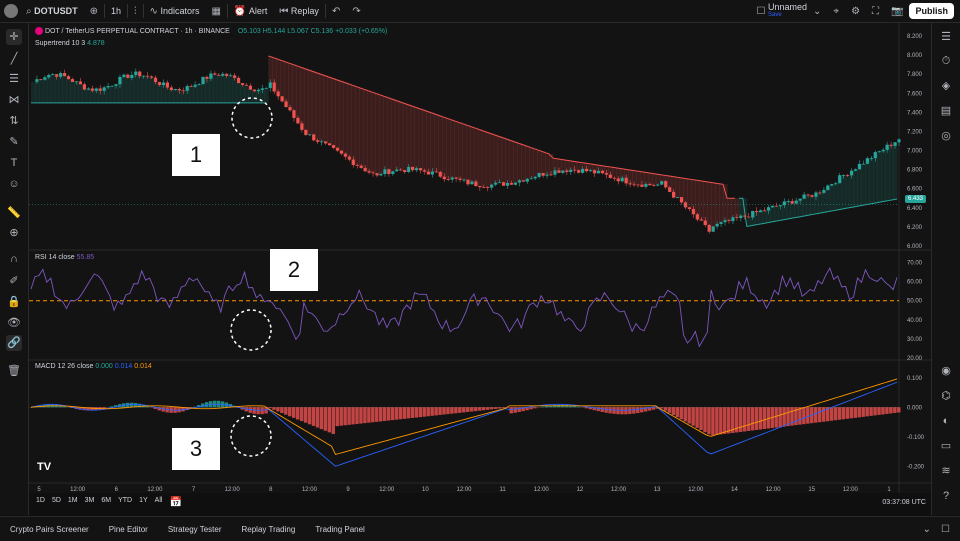 The image size is (960, 541). I want to click on snapshot-button: 📷, so click(897, 11).